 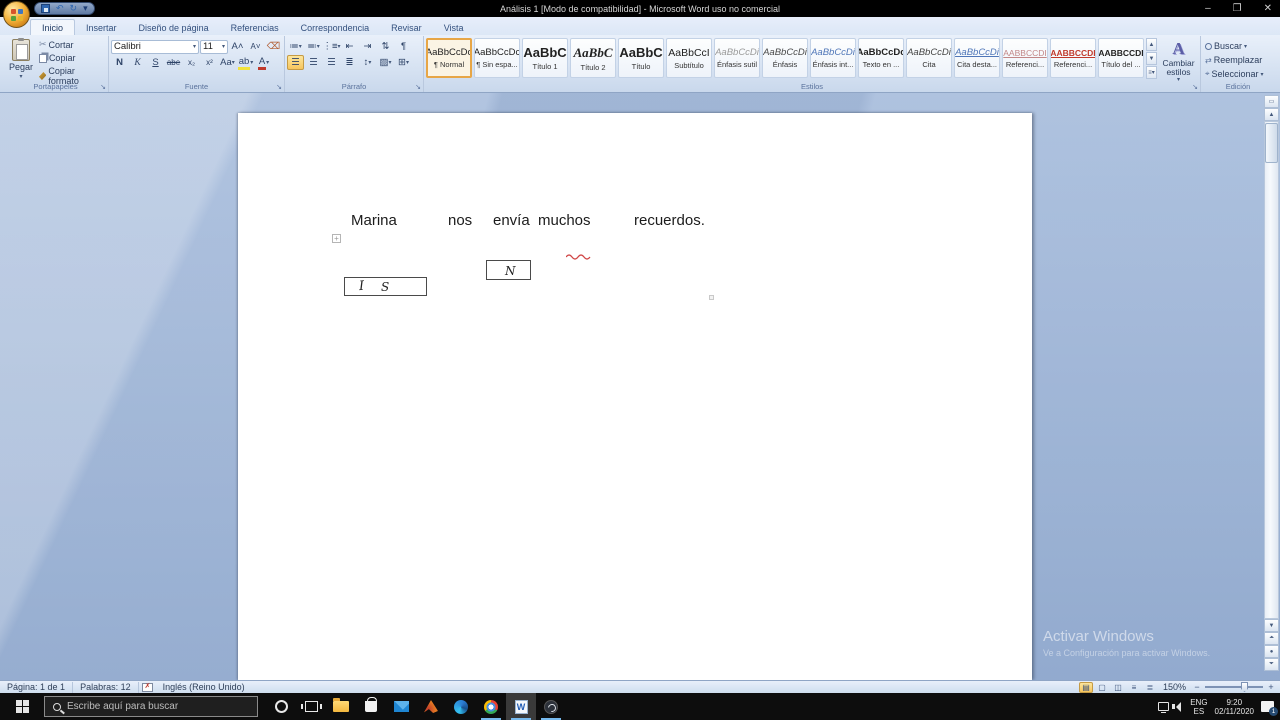 What do you see at coordinates (385, 62) in the screenshot?
I see `shading-icon: ▨ ▾` at bounding box center [385, 62].